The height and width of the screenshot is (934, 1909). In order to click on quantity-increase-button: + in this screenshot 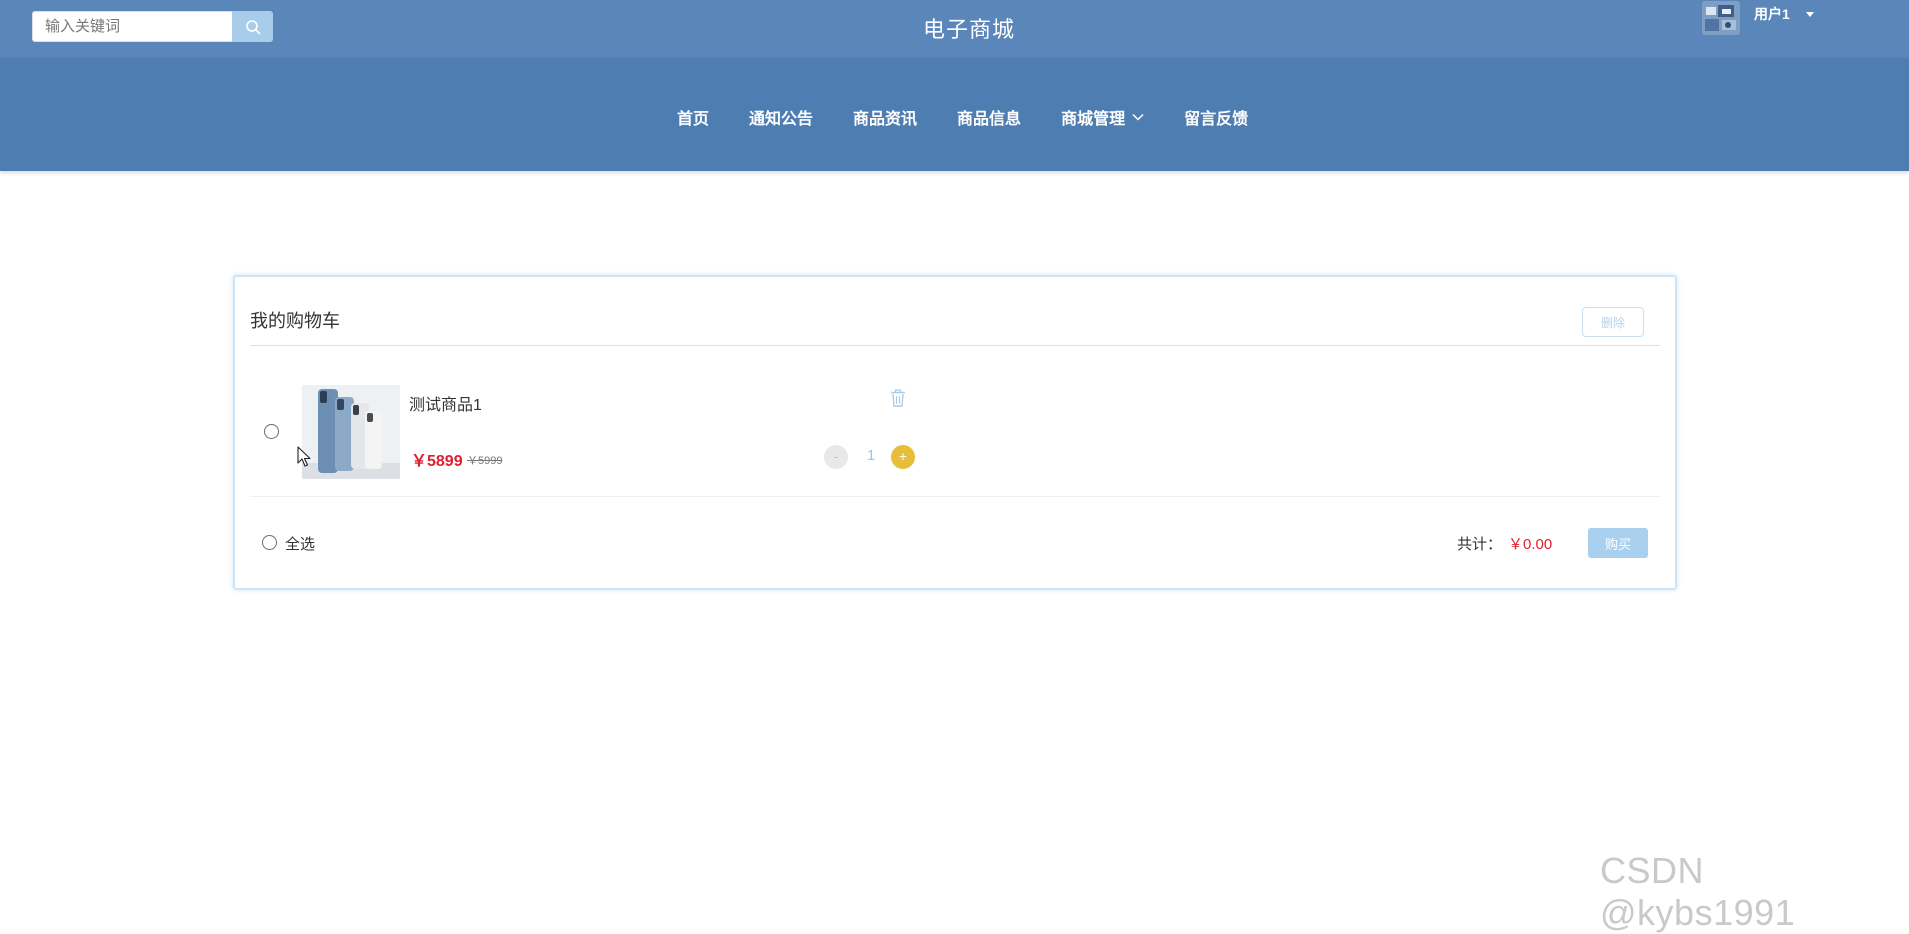, I will do `click(903, 457)`.